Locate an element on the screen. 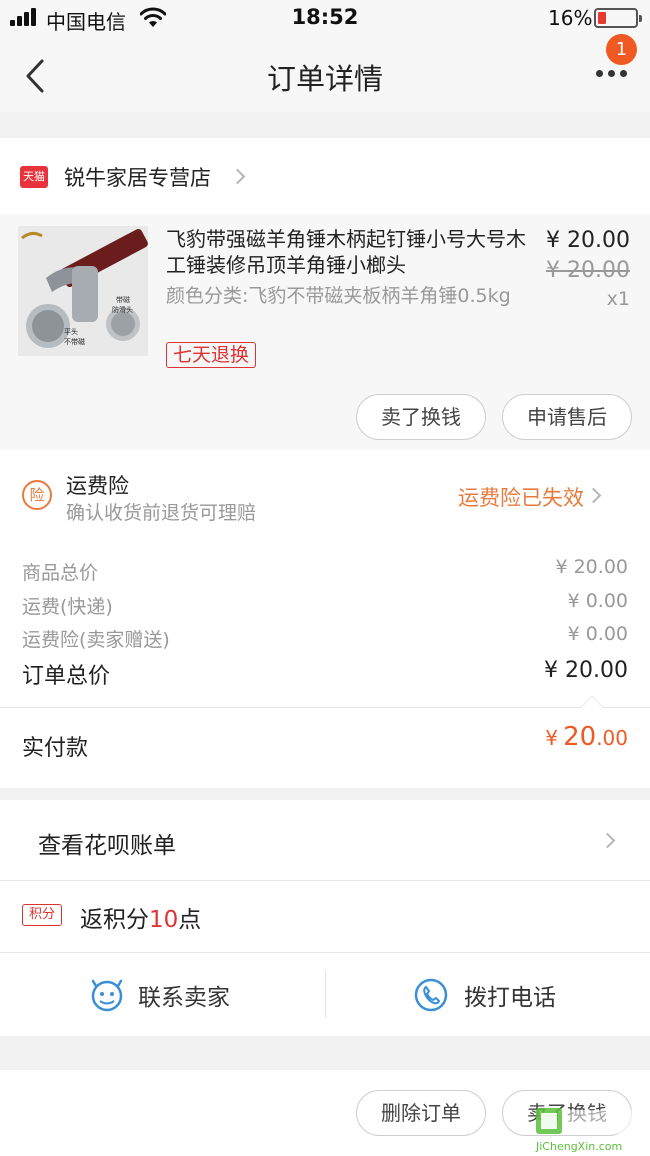  points-suffix: 点 is located at coordinates (190, 920).